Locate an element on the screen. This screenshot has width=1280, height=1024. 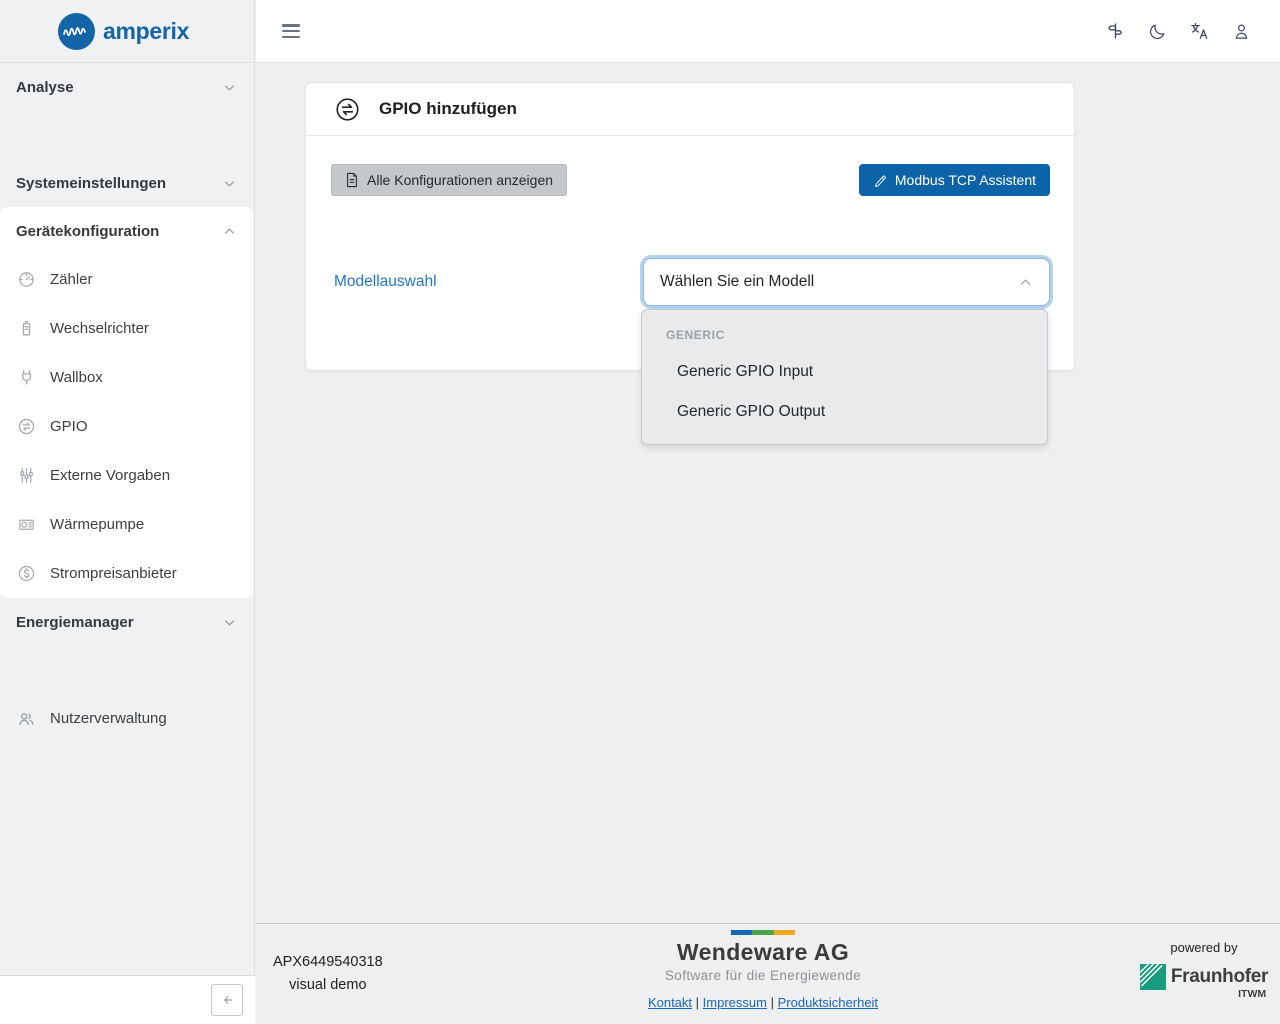
brand-logo: amperix is located at coordinates (127, 31).